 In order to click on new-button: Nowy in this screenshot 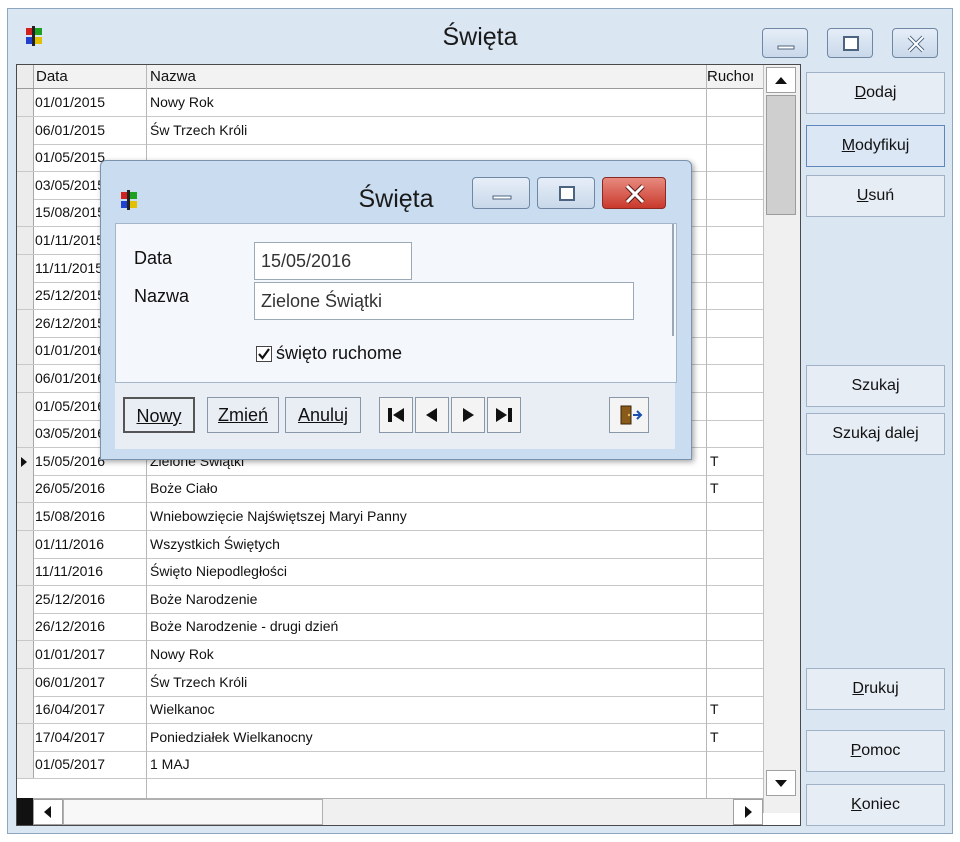, I will do `click(159, 415)`.